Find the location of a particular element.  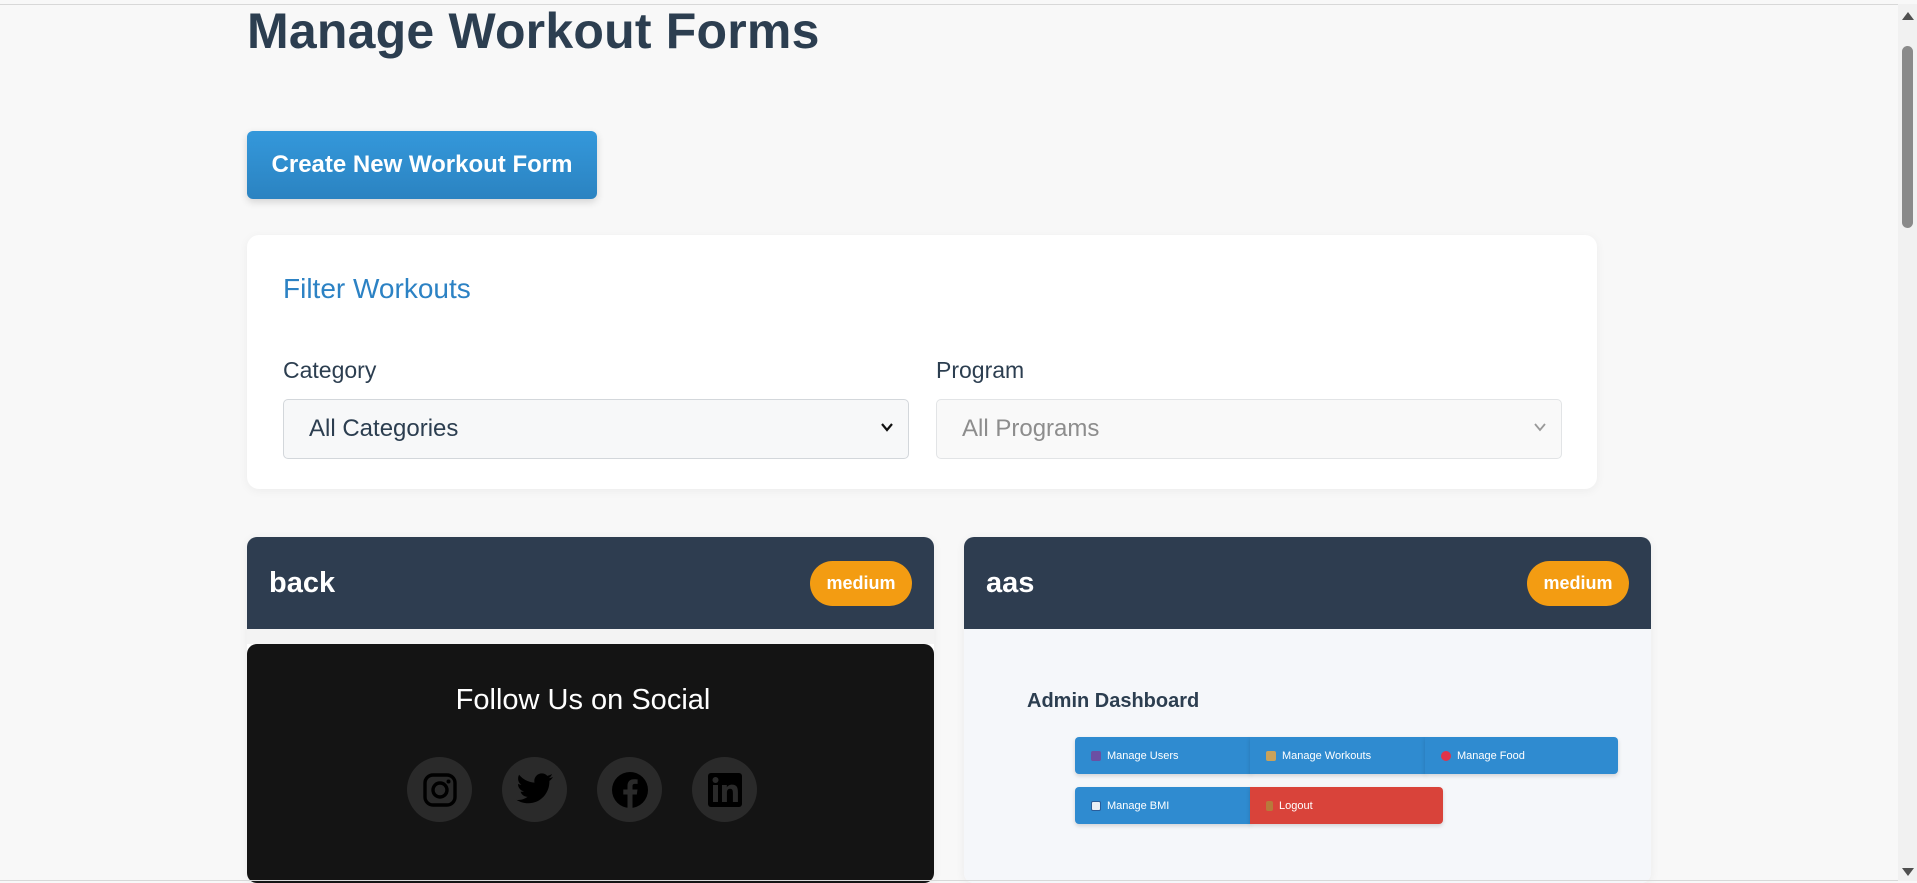

vertical-scrollbar is located at coordinates (1907, 442).